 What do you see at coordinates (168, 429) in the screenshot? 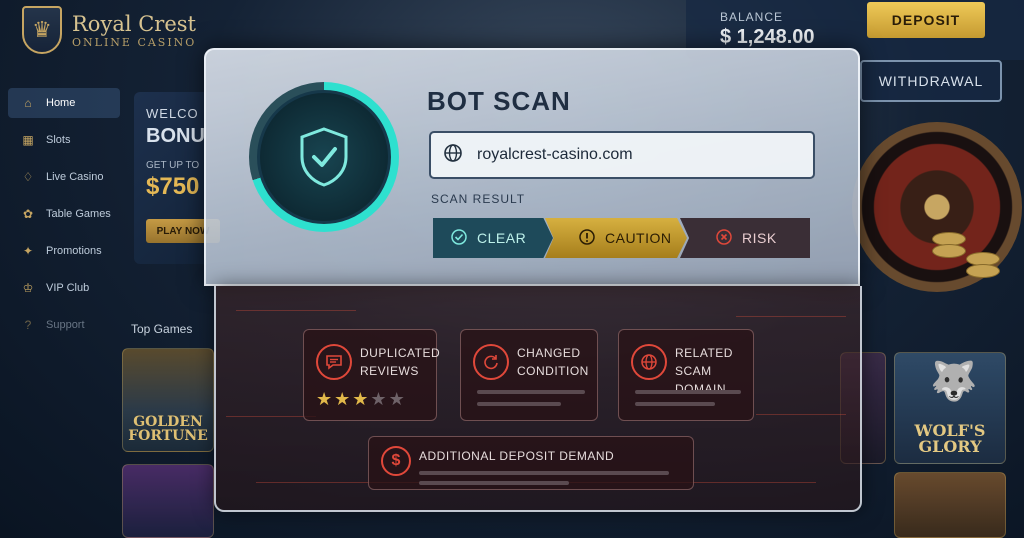
I see `game-title: GOLDEN FORTUNE` at bounding box center [168, 429].